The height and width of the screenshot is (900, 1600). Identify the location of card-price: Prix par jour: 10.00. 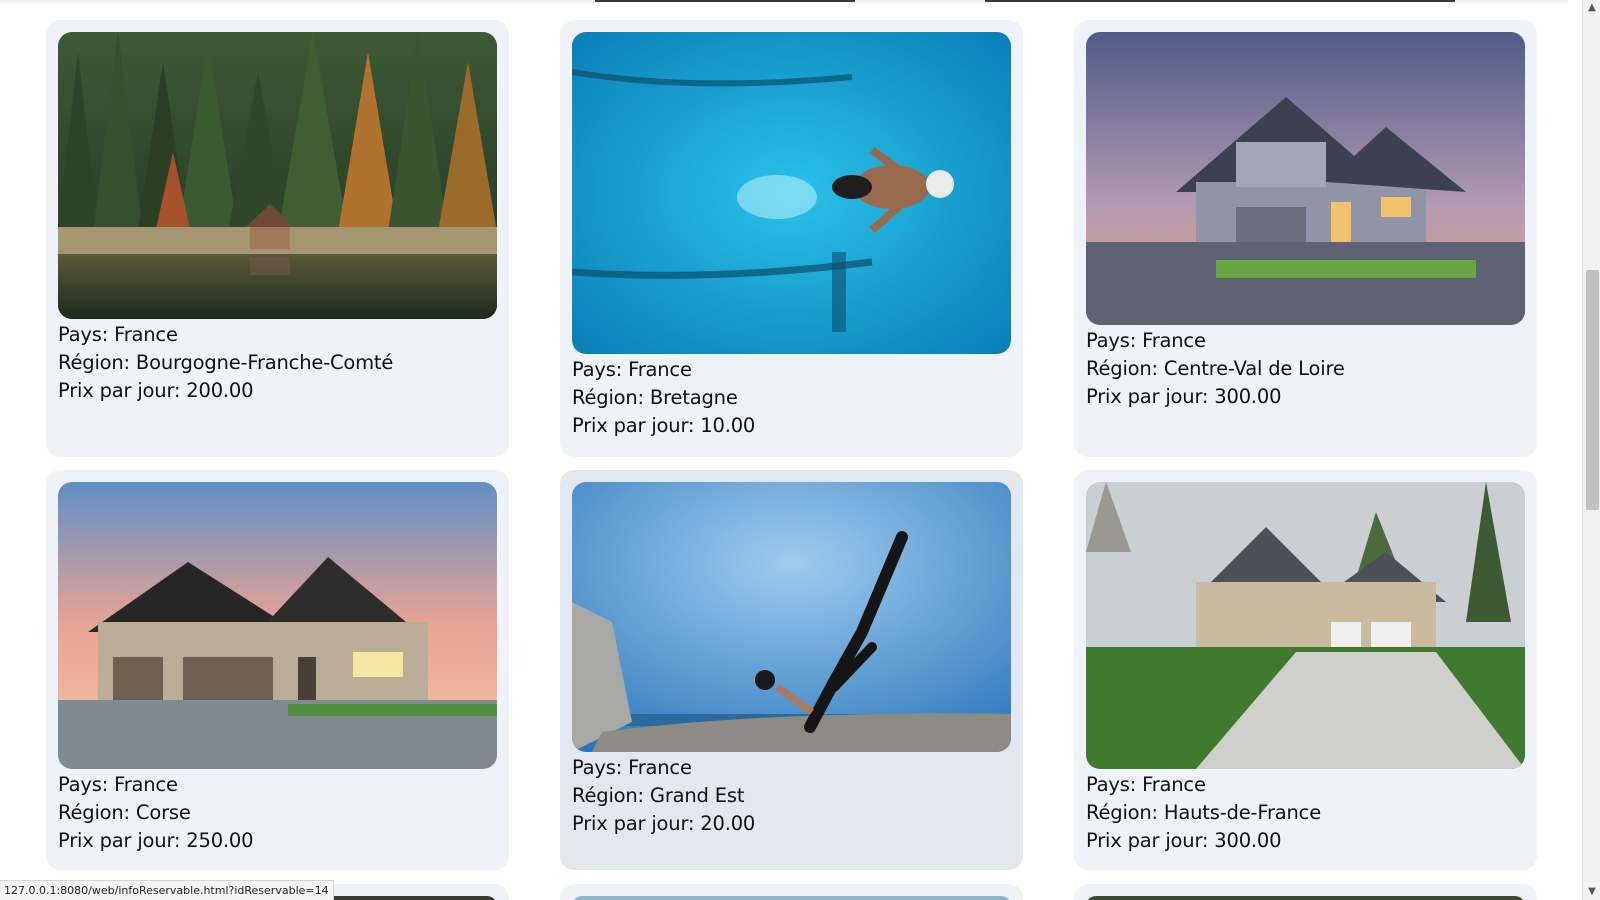
(664, 425).